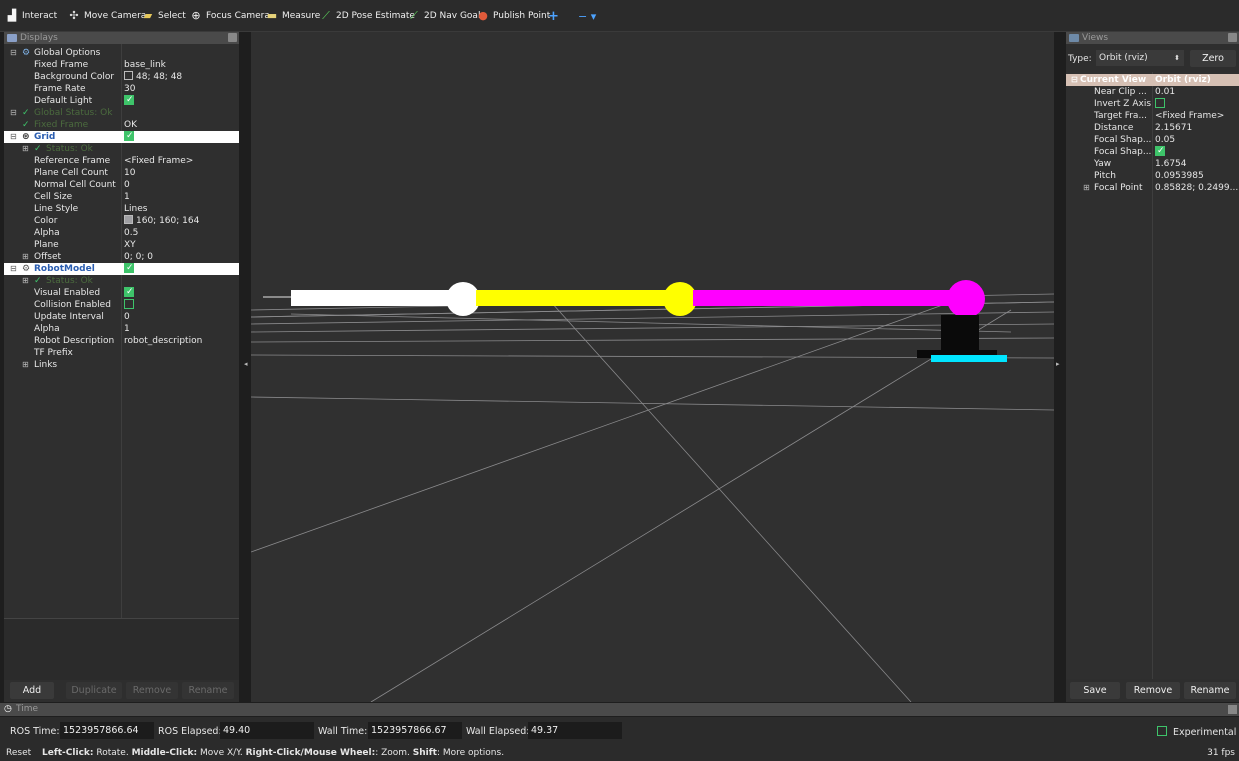  What do you see at coordinates (38, 149) in the screenshot?
I see `check-icon: ✓` at bounding box center [38, 149].